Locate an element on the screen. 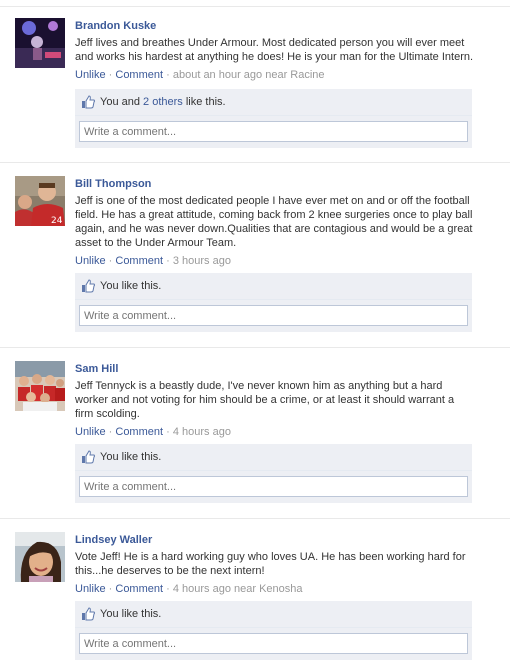 The width and height of the screenshot is (510, 660). svg-text: 24 is located at coordinates (57, 221).